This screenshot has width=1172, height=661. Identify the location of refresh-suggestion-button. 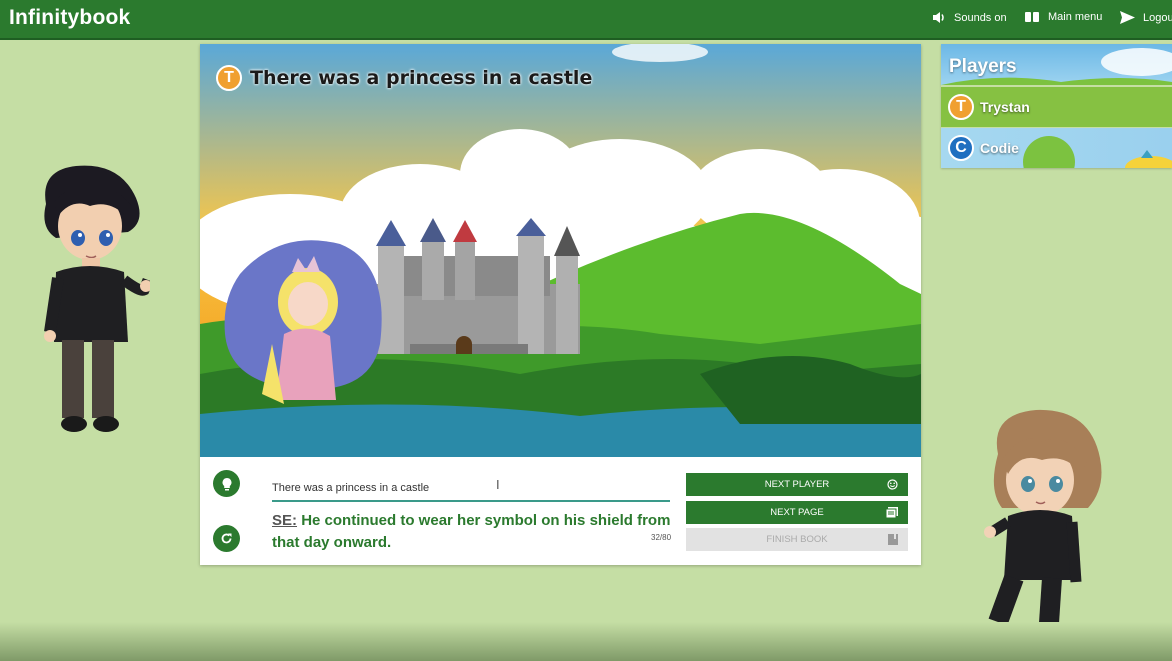
(226, 538).